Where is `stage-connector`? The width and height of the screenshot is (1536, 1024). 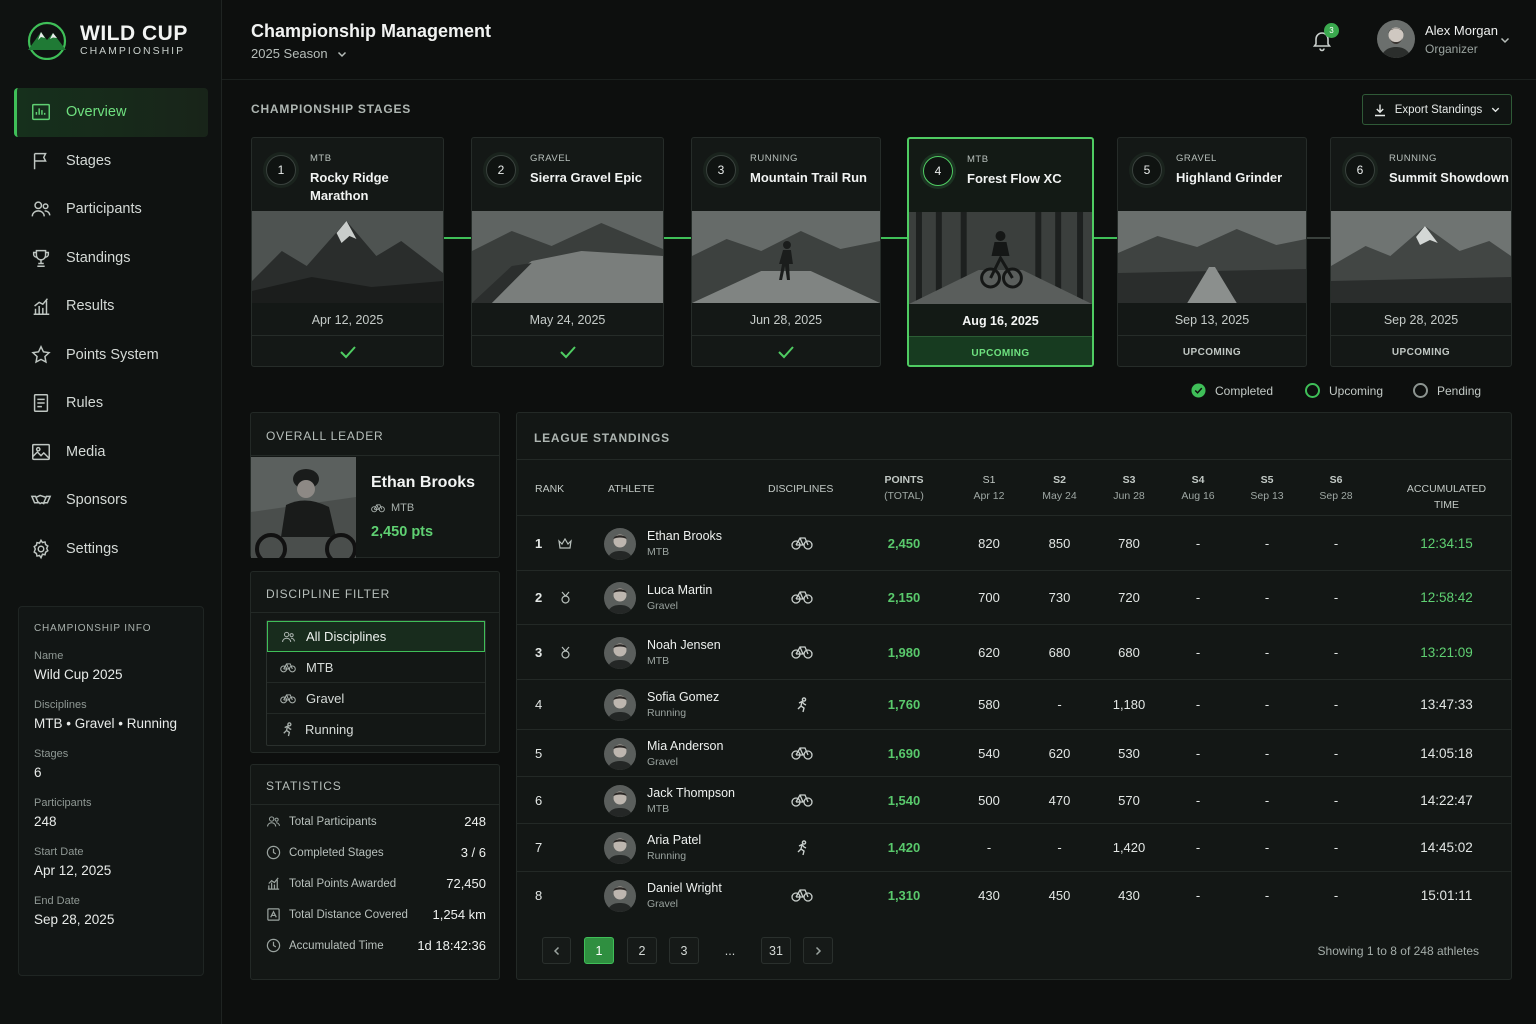
stage-connector is located at coordinates (1105, 238).